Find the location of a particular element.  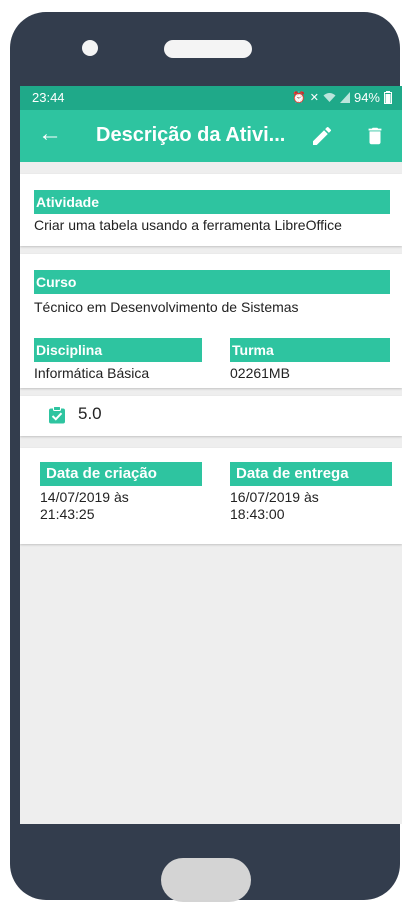

class-label: Turma is located at coordinates (310, 350).